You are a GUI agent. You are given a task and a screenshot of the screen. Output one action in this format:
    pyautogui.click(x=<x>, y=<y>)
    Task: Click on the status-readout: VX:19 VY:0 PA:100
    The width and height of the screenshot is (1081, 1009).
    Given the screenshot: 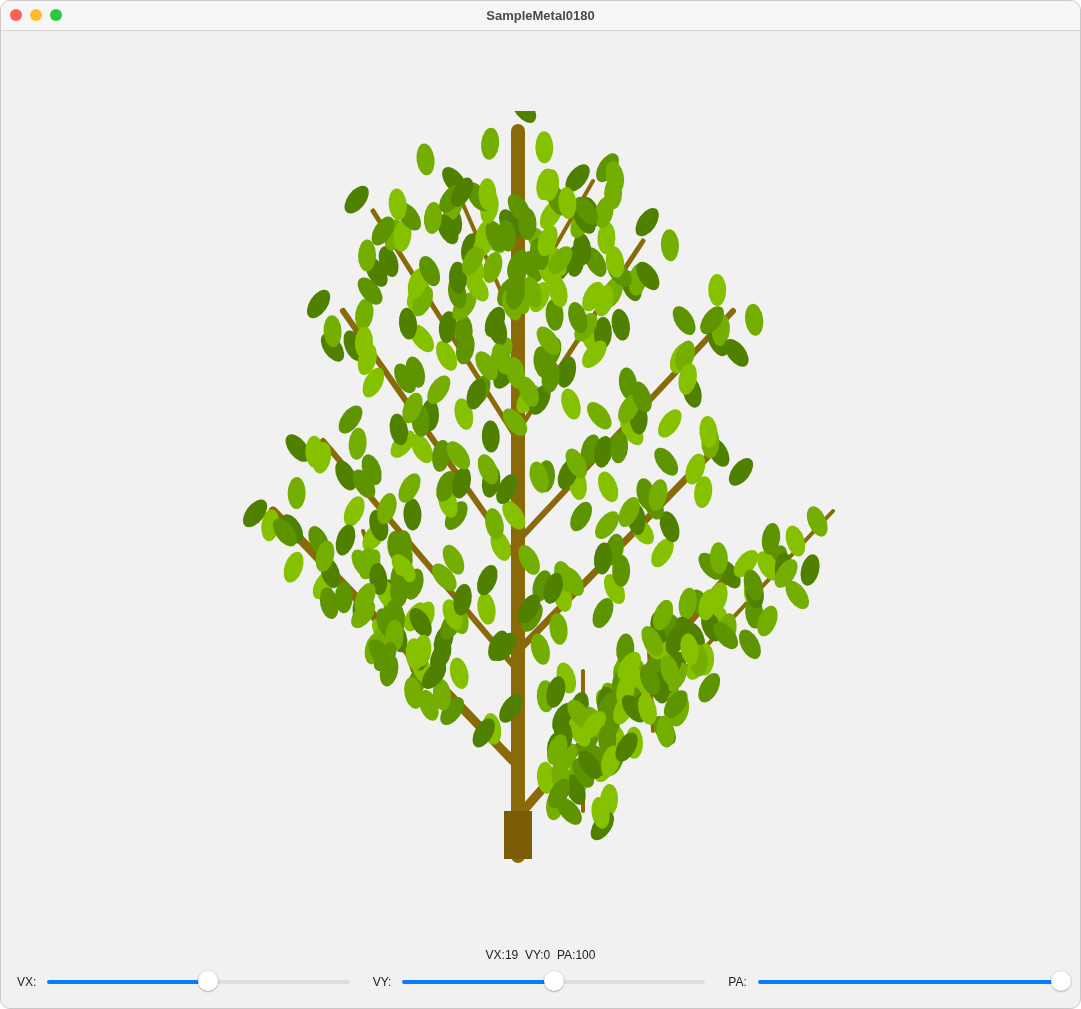 What is the action you would take?
    pyautogui.click(x=540, y=955)
    